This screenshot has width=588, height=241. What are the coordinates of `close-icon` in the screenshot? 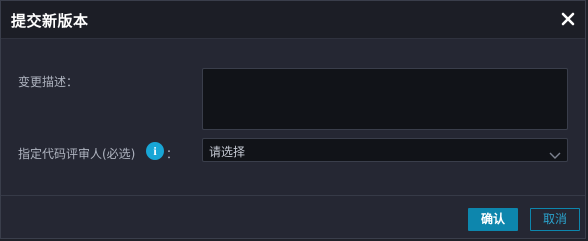 It's located at (568, 19).